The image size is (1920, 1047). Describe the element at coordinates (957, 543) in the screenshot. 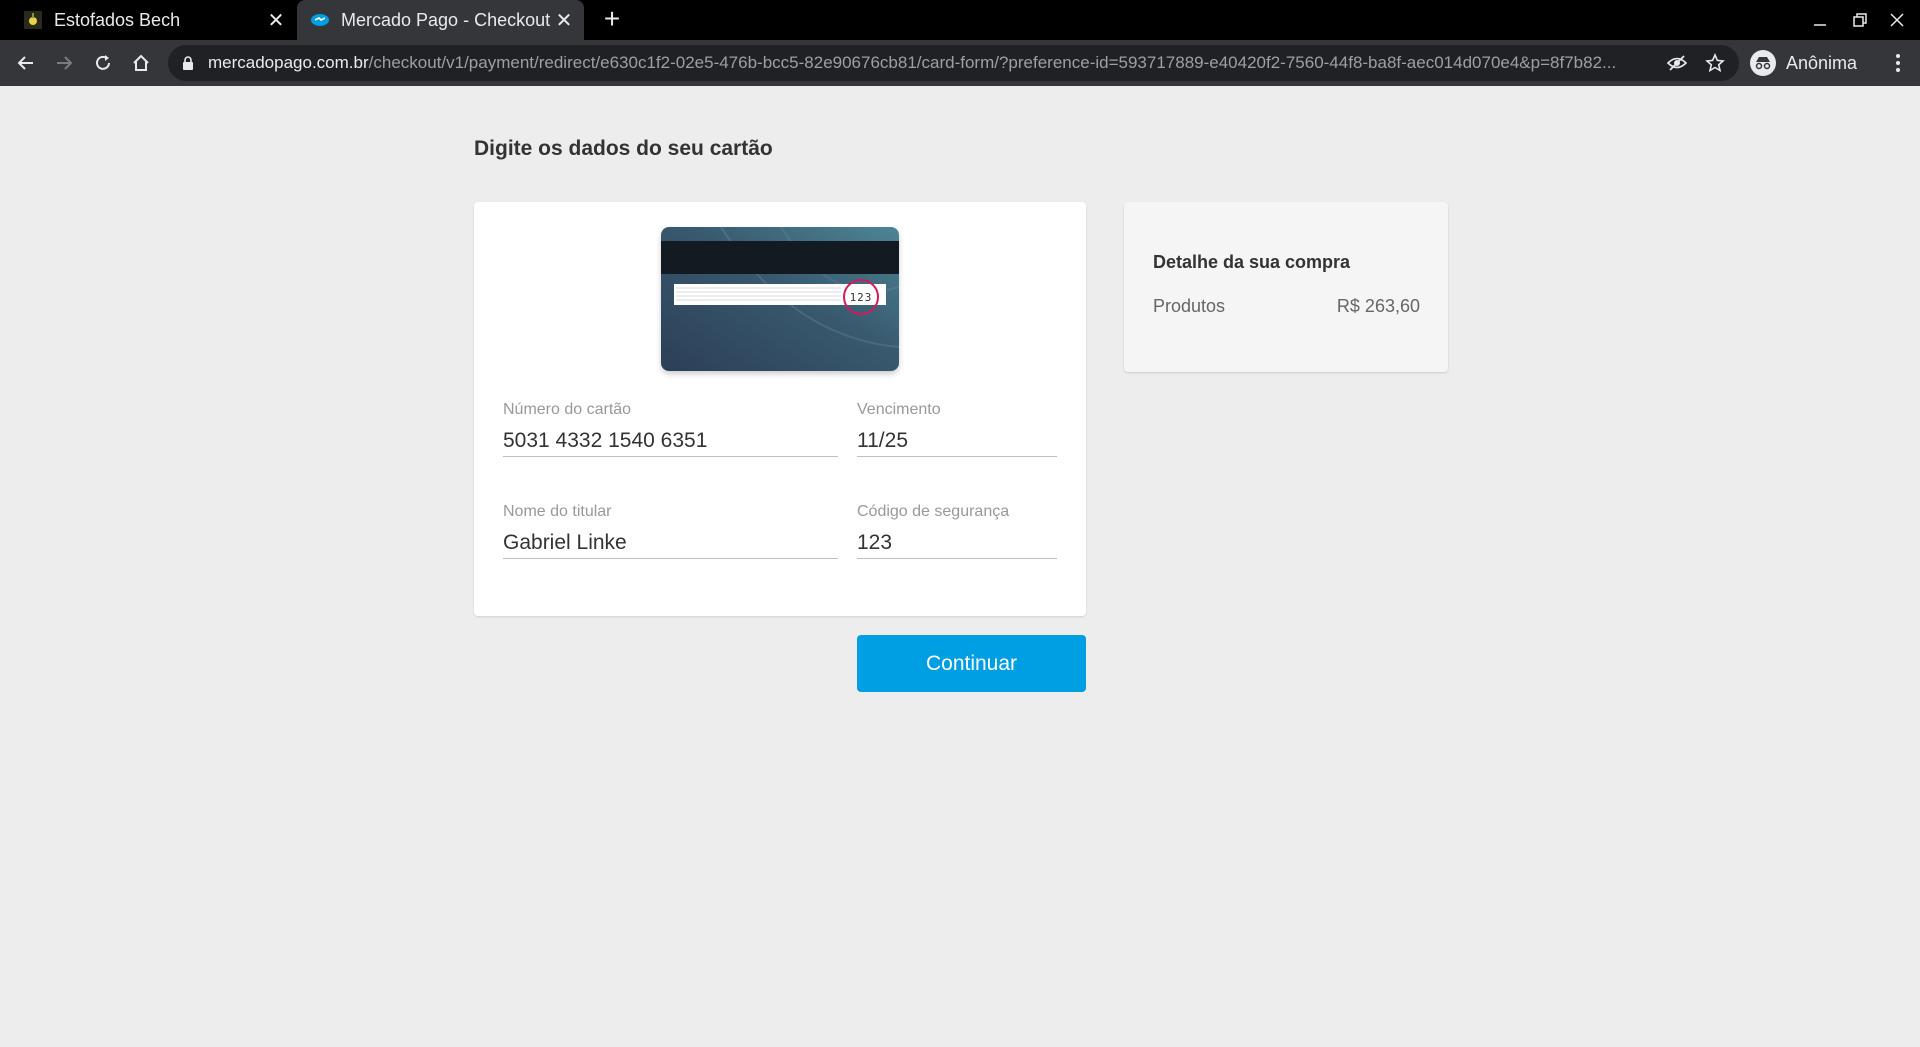

I see `security-code-input` at that location.